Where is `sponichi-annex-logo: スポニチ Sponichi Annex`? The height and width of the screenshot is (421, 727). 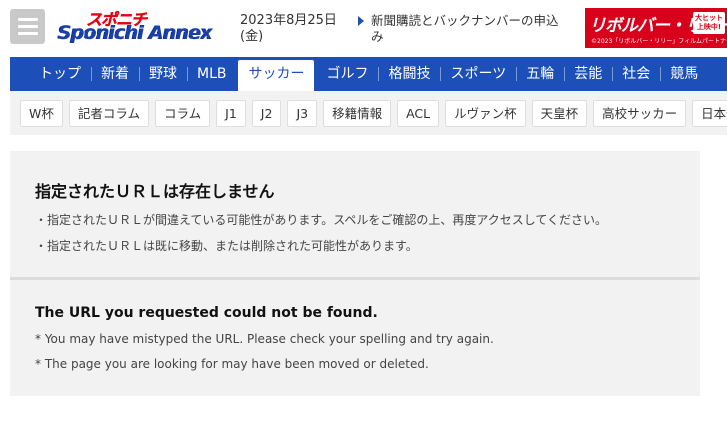
sponichi-annex-logo: スポニチ Sponichi Annex is located at coordinates (142, 27).